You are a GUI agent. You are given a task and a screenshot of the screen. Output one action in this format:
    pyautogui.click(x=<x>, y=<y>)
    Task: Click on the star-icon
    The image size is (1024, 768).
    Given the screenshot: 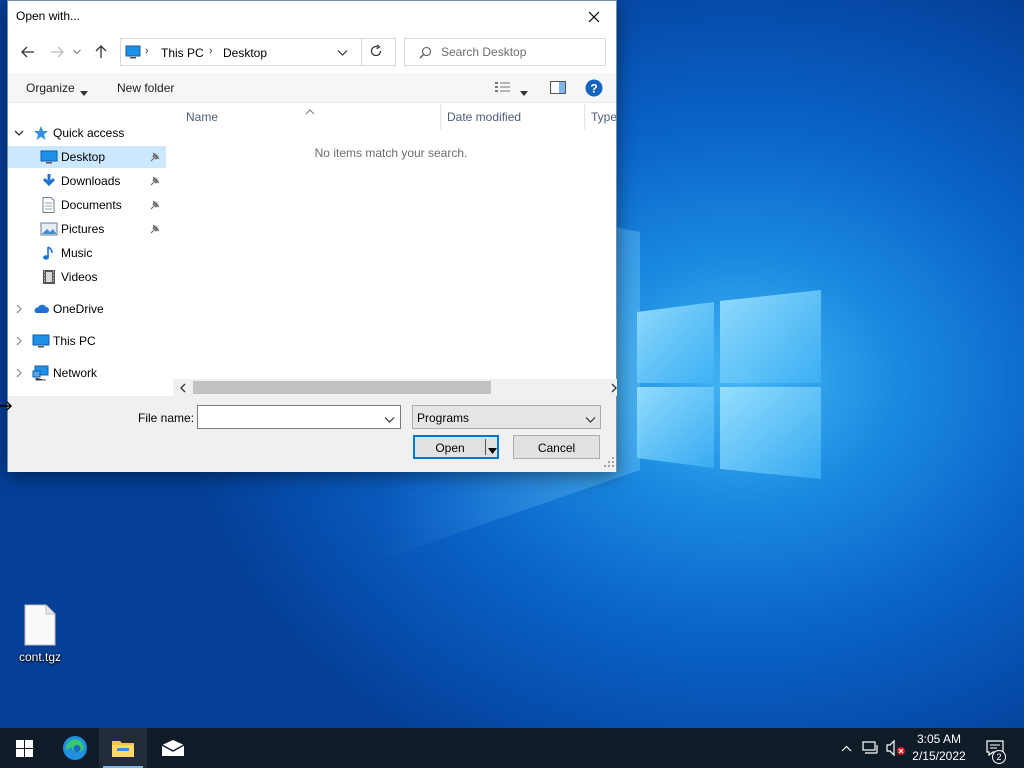 What is the action you would take?
    pyautogui.click(x=41, y=134)
    